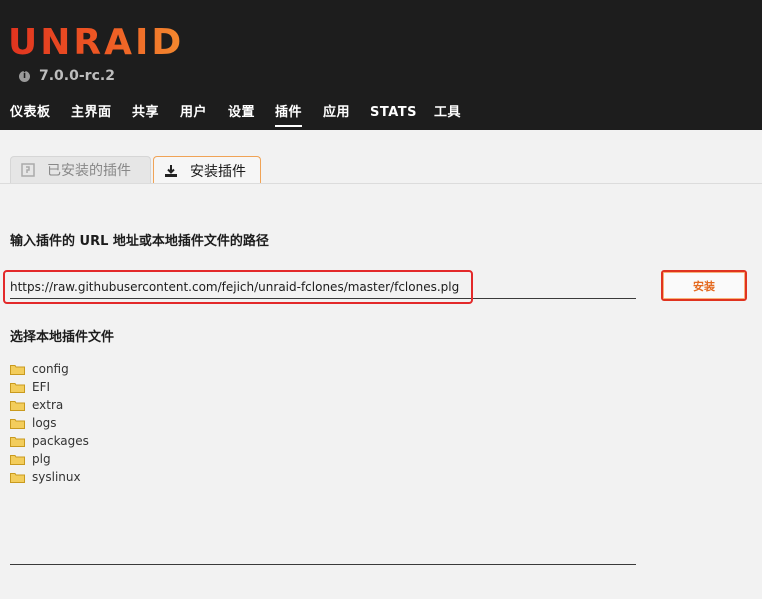  I want to click on tab-installed-plugins: 已安装的插件, so click(80, 169).